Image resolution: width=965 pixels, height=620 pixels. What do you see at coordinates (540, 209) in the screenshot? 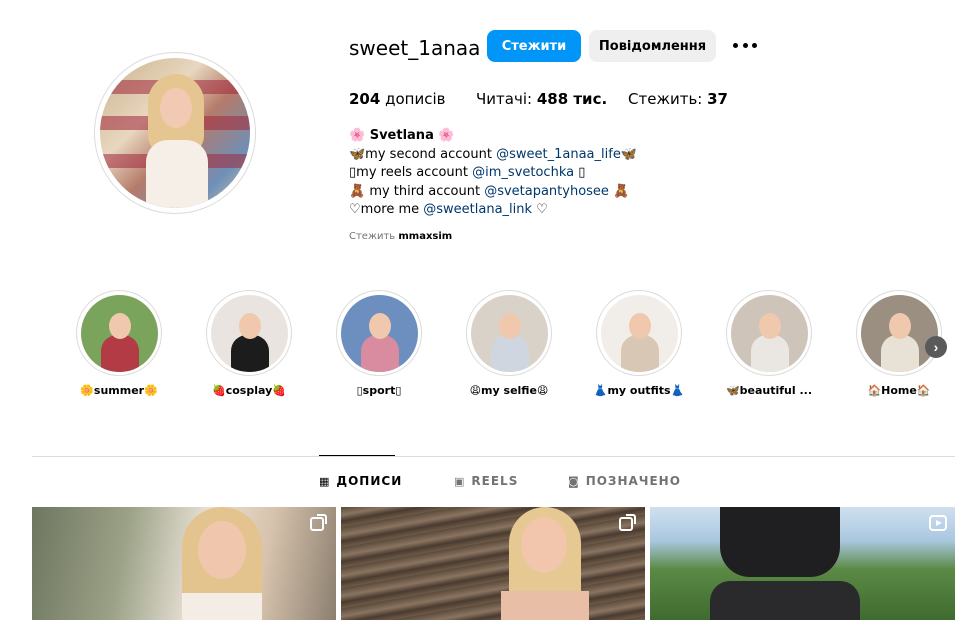
I see `bio-text: ♡` at bounding box center [540, 209].